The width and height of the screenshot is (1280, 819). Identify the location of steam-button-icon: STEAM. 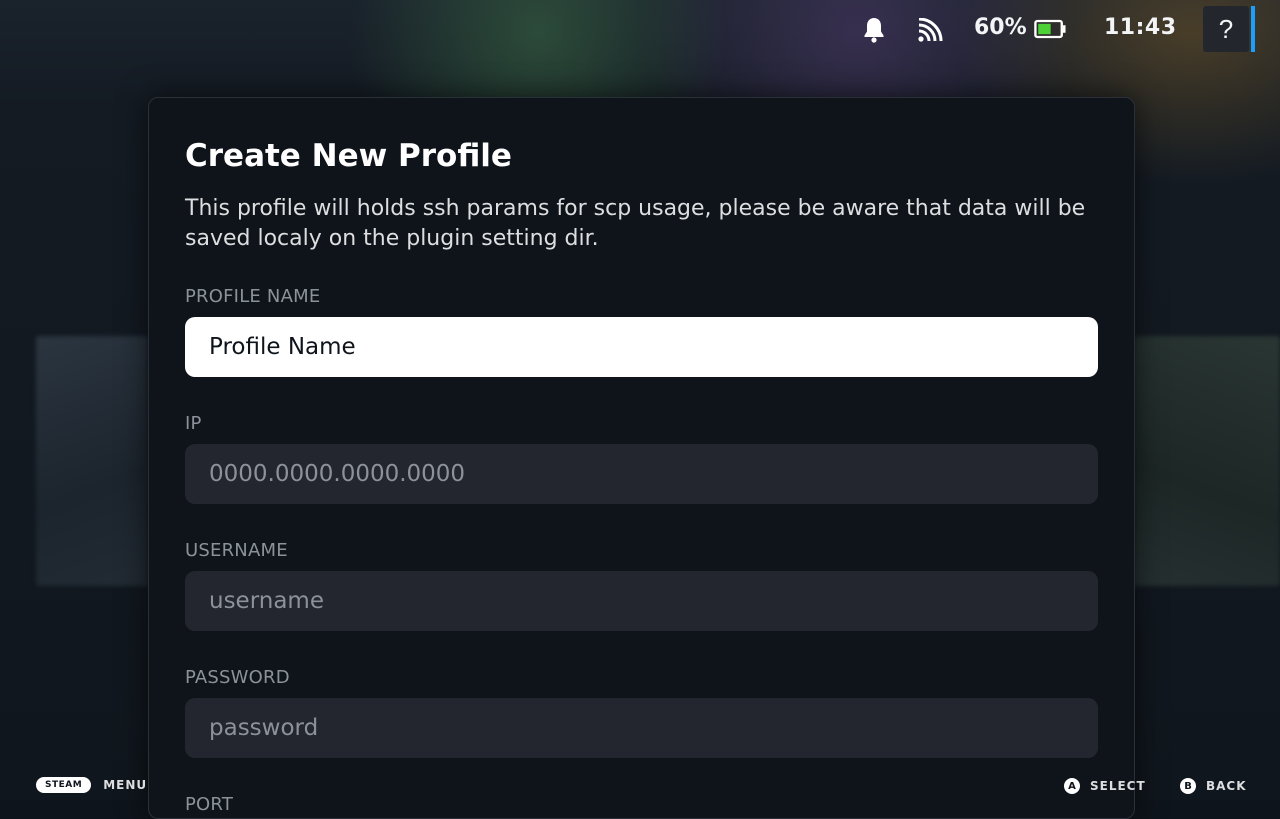
(63, 785).